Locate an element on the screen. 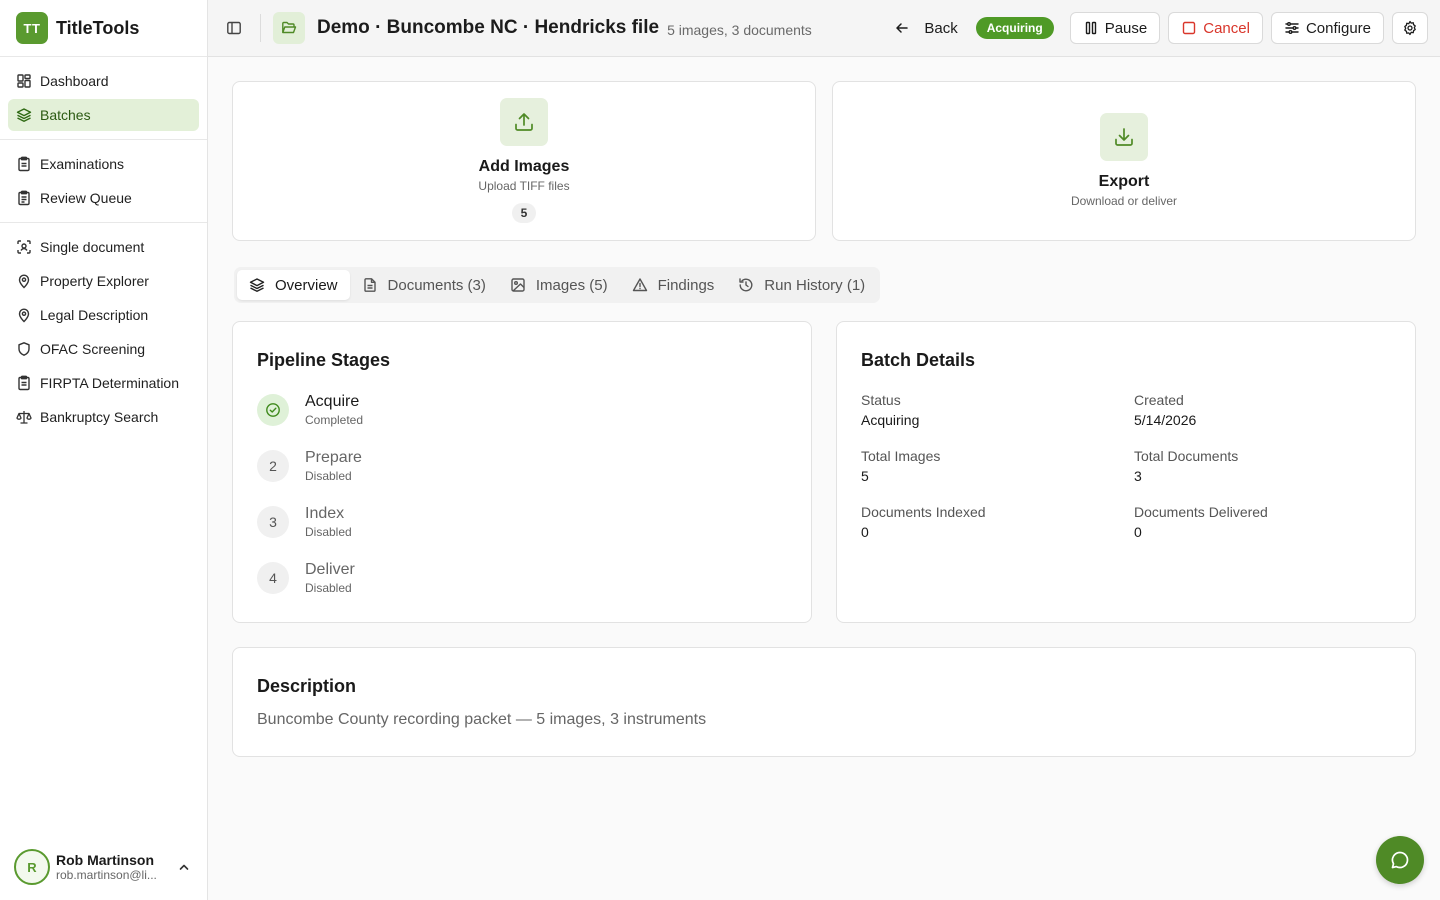  chevron-up-icon is located at coordinates (184, 867).